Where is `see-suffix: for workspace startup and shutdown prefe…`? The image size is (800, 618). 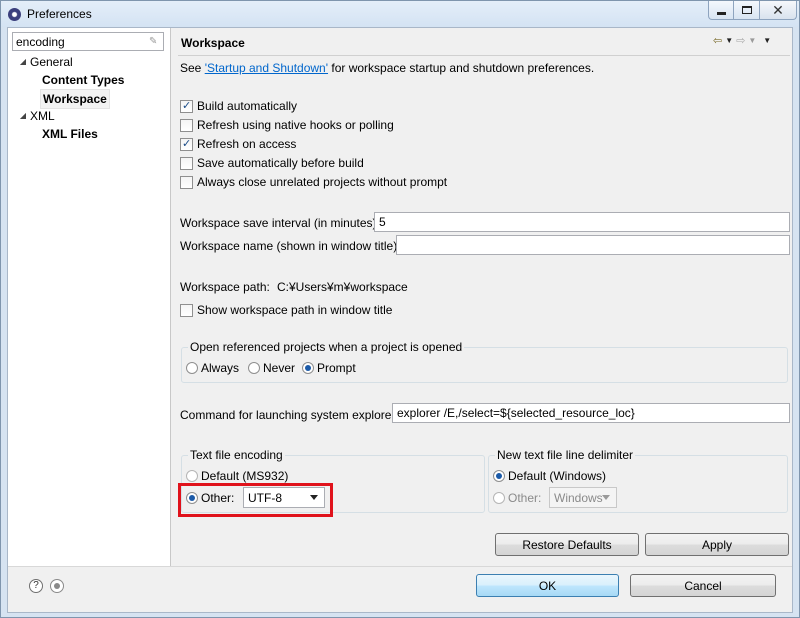
see-suffix: for workspace startup and shutdown prefe… is located at coordinates (461, 68).